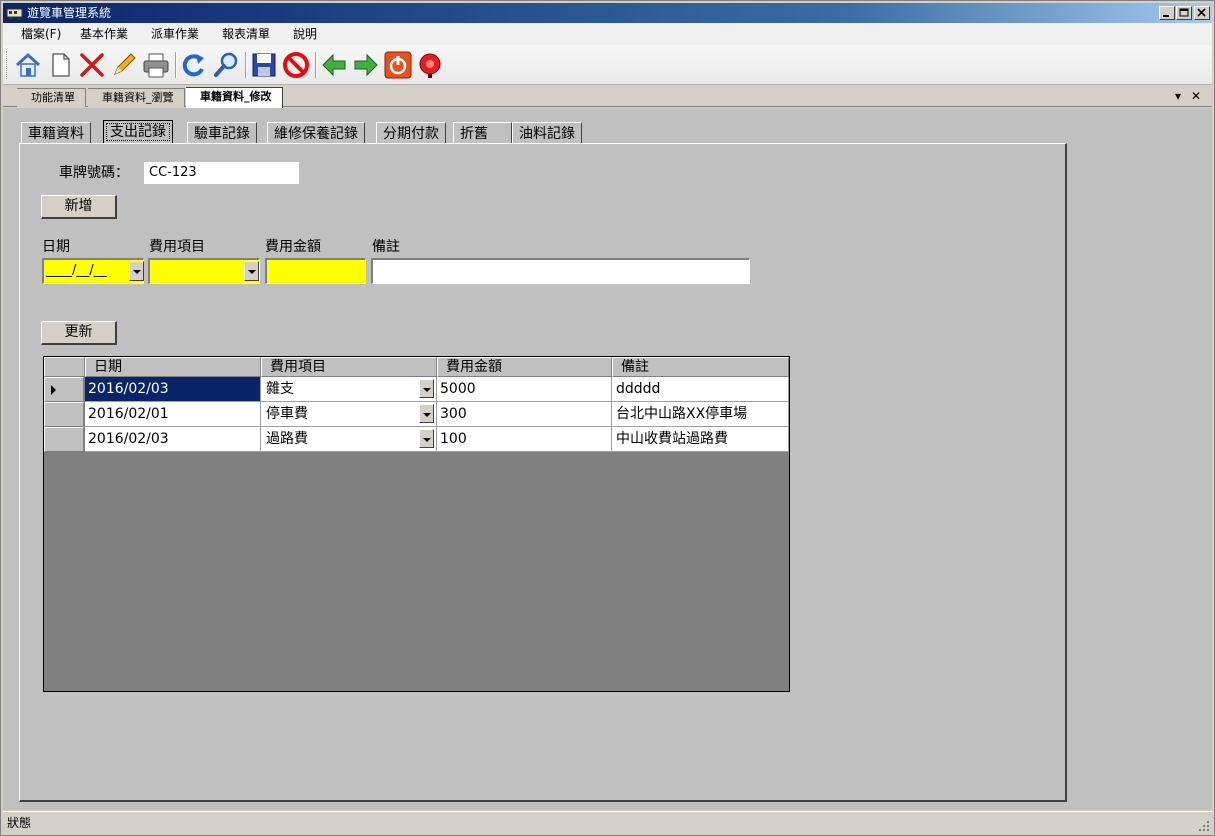 The height and width of the screenshot is (836, 1215). What do you see at coordinates (1178, 96) in the screenshot?
I see `tab-list-dropdown-icon: ▾` at bounding box center [1178, 96].